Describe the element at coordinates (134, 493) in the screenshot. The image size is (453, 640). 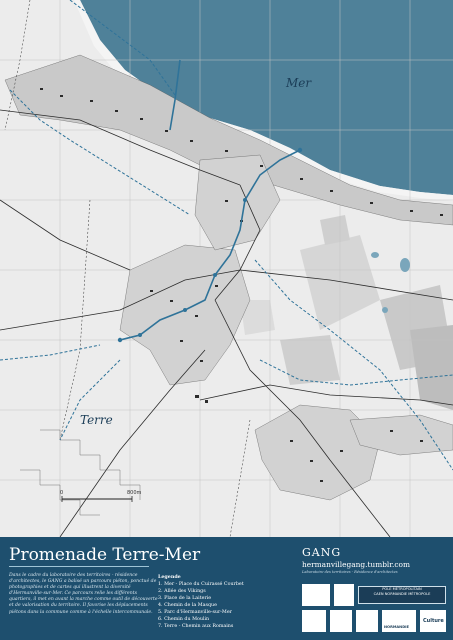
I see `scale-end-label: 800m` at that location.